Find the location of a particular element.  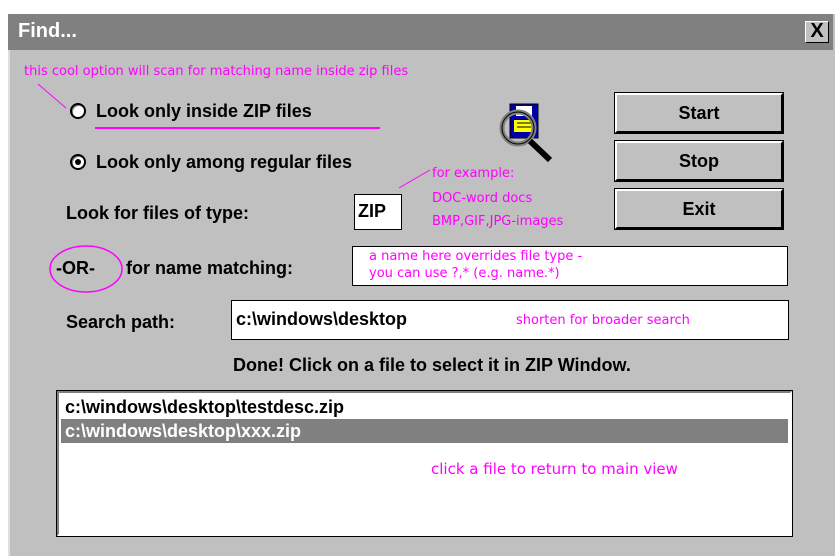

example-pointer-line is located at coordinates (414, 179).